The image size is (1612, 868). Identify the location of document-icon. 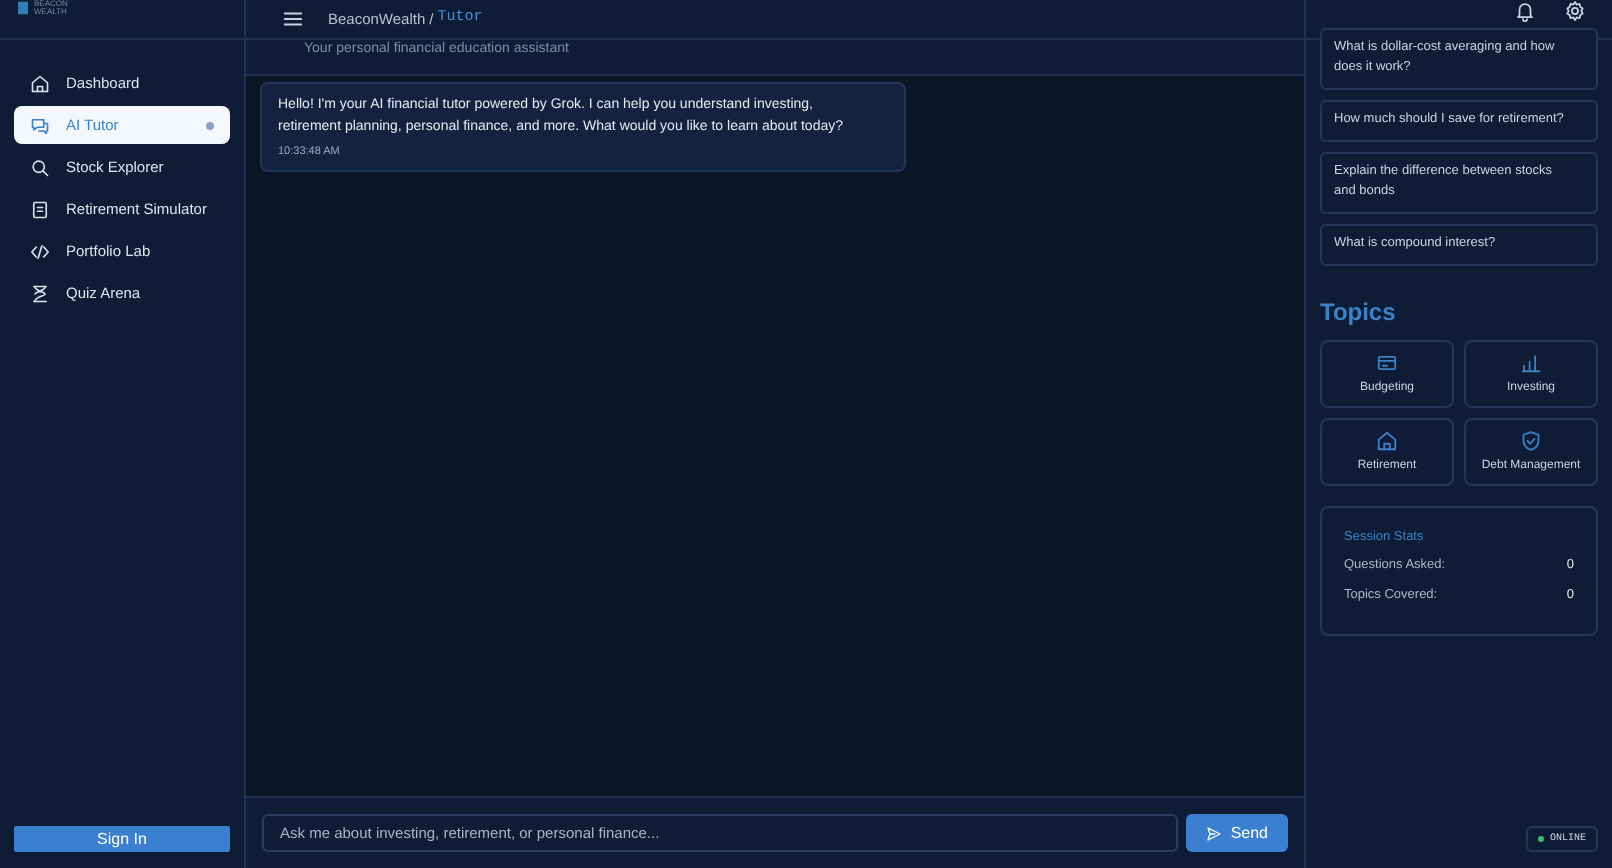
(40, 209).